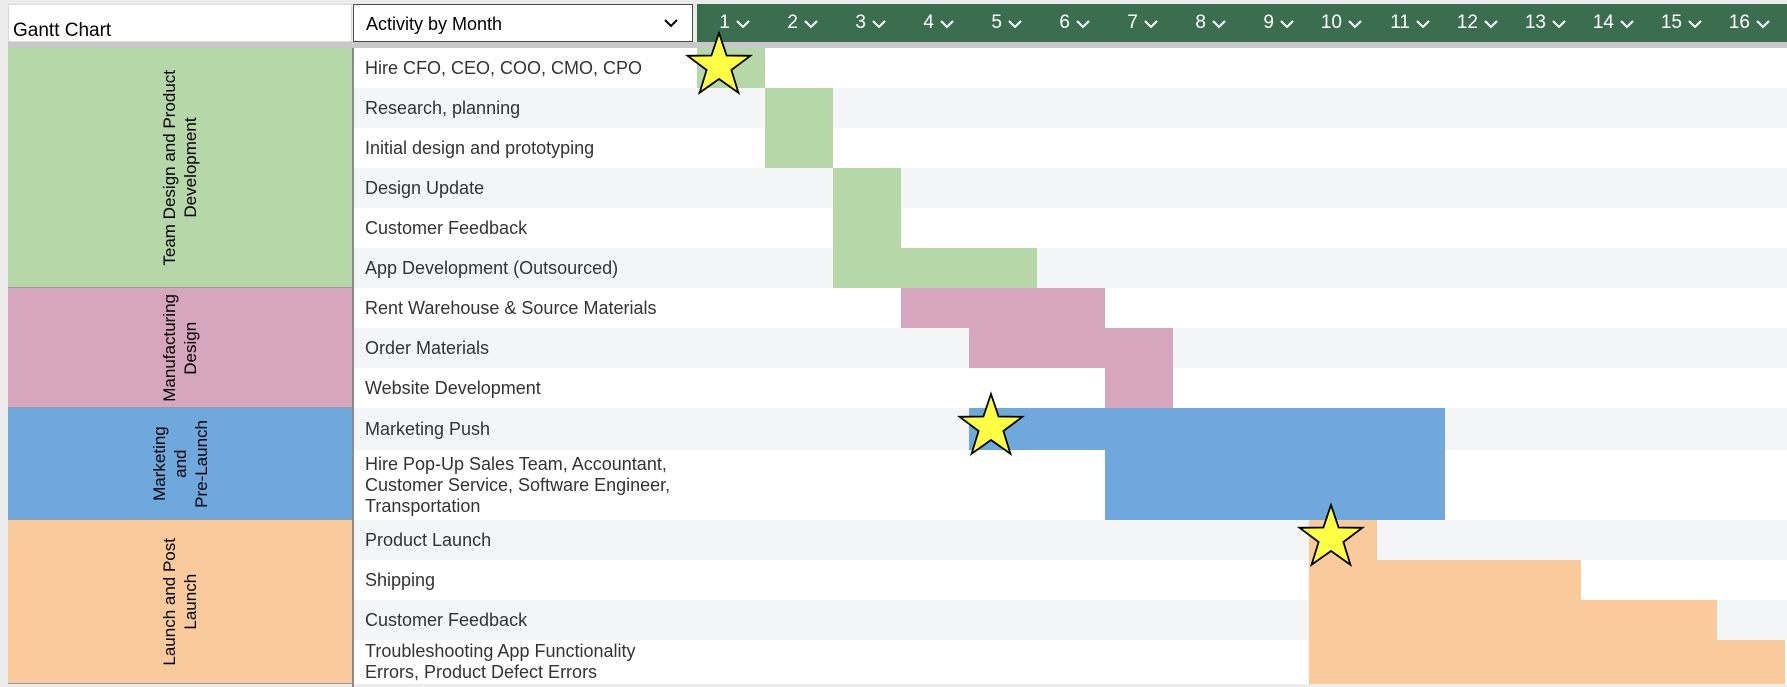 Image resolution: width=1787 pixels, height=687 pixels. What do you see at coordinates (425, 187) in the screenshot?
I see `task-name: Design Update` at bounding box center [425, 187].